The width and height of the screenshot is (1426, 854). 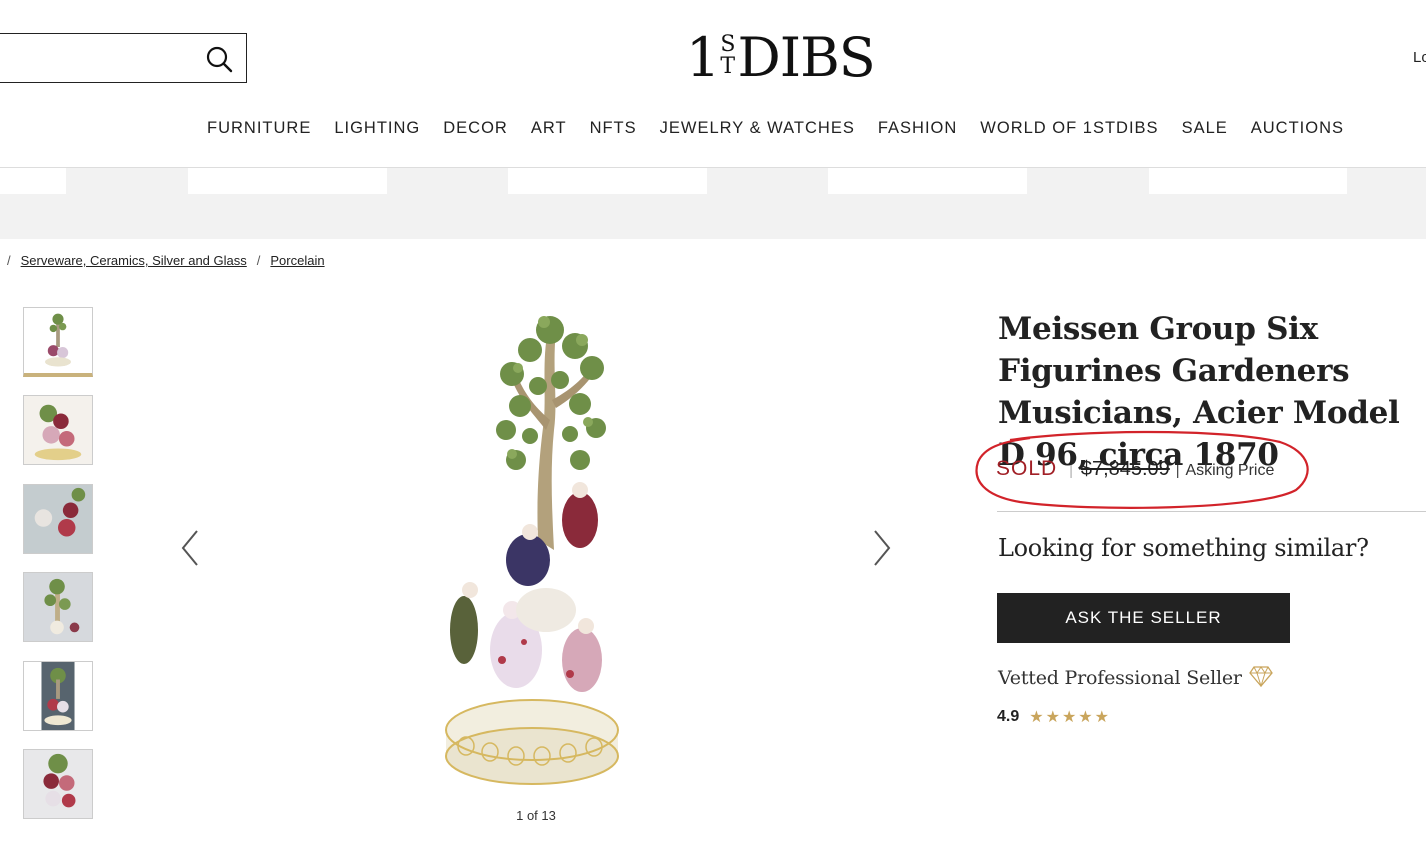 I want to click on price-note: Asking Price, so click(x=1230, y=470).